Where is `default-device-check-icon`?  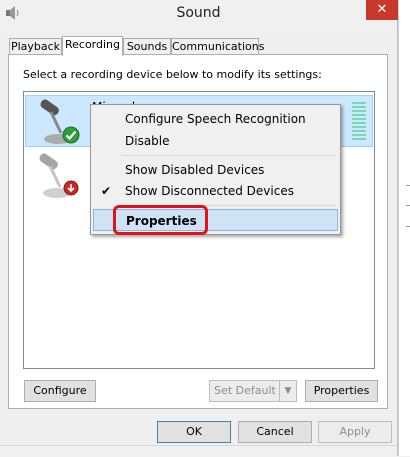
default-device-check-icon is located at coordinates (71, 135).